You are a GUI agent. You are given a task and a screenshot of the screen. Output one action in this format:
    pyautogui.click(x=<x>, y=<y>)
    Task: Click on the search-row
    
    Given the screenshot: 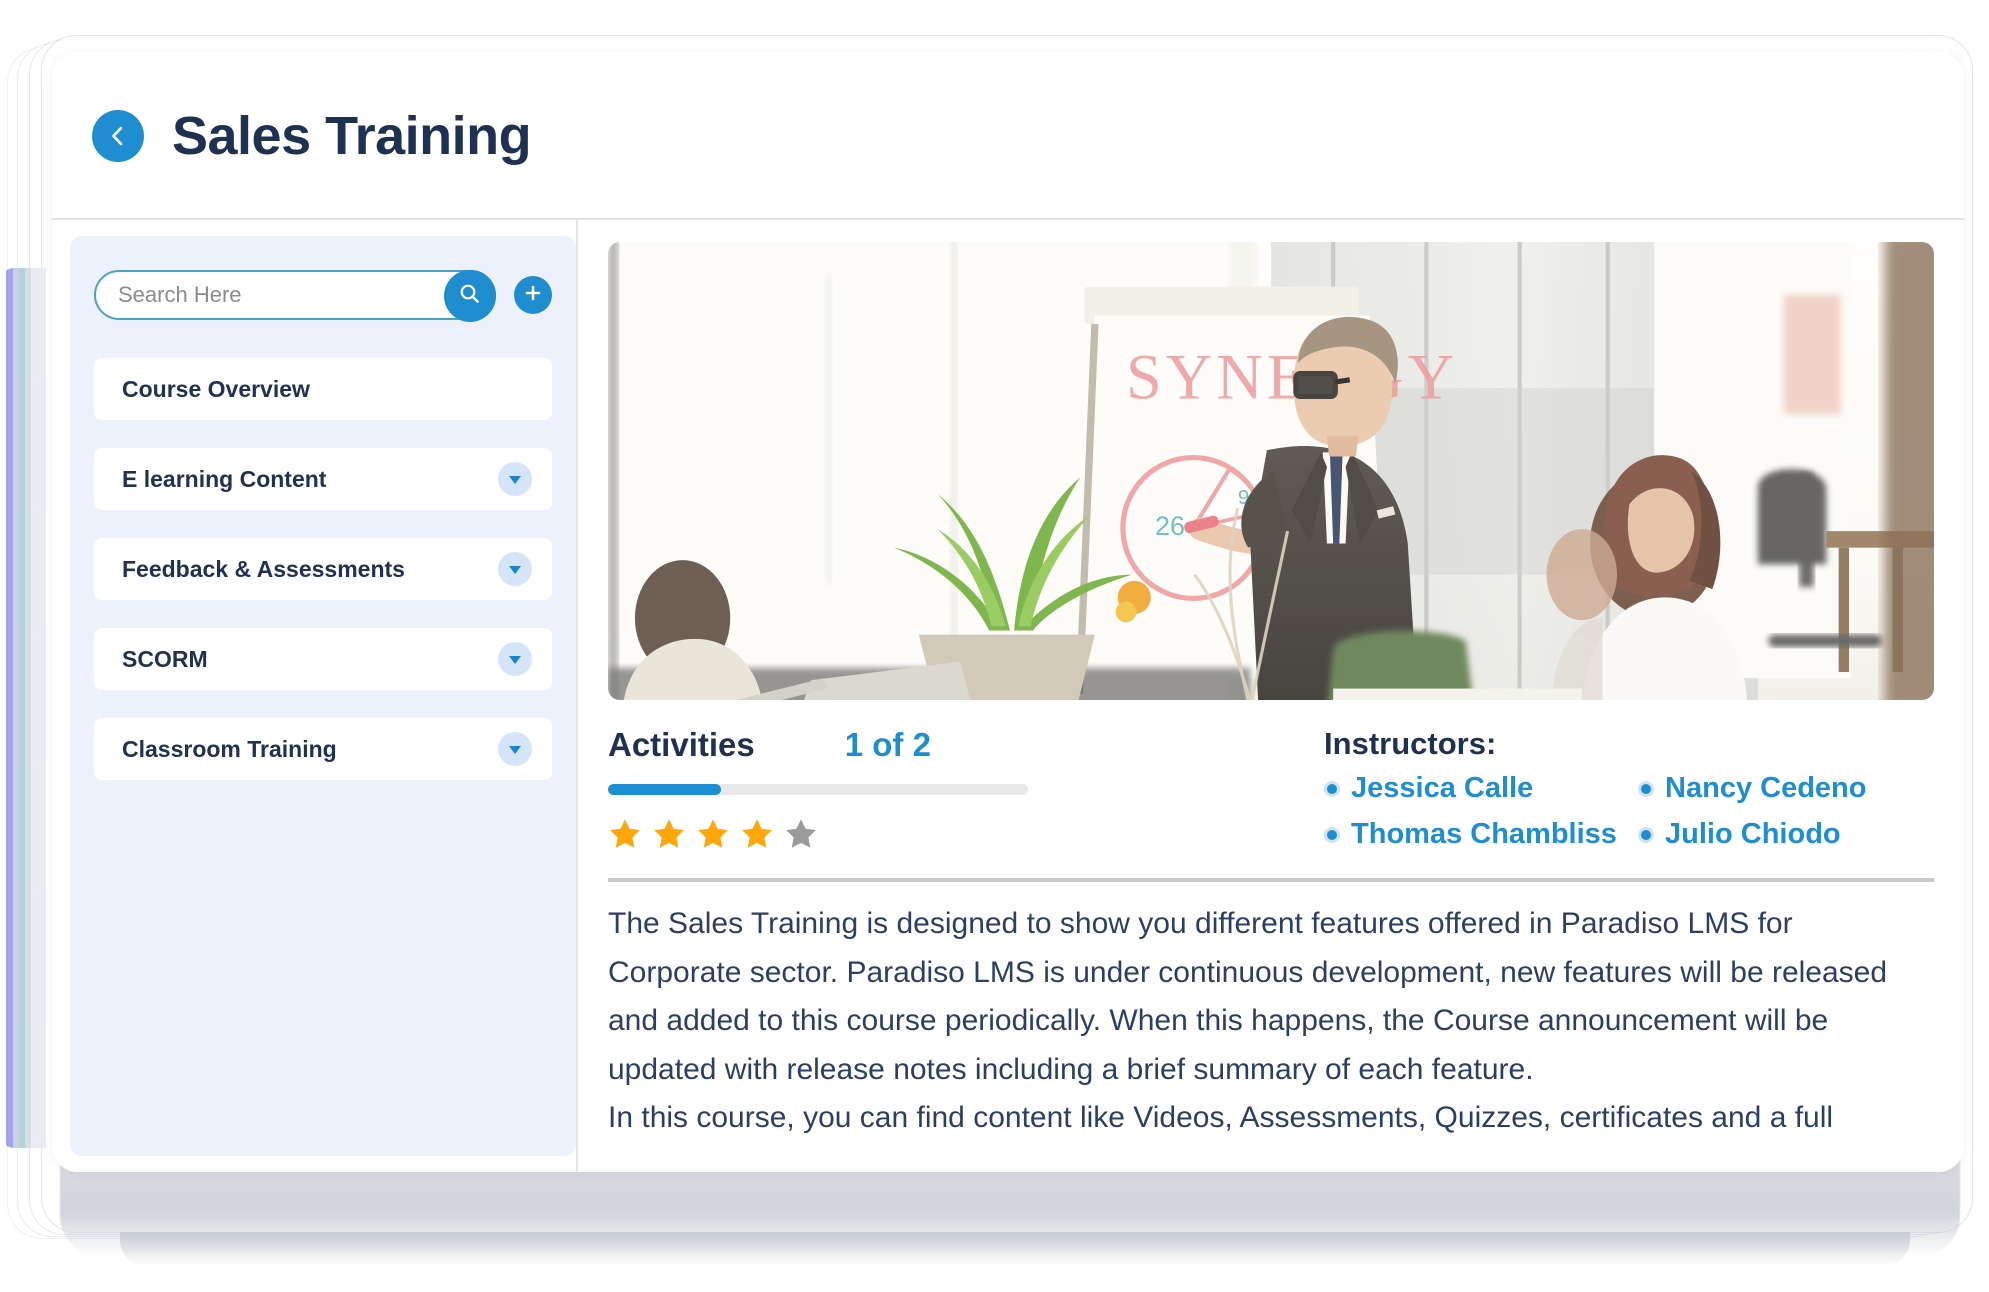 What is the action you would take?
    pyautogui.click(x=323, y=296)
    